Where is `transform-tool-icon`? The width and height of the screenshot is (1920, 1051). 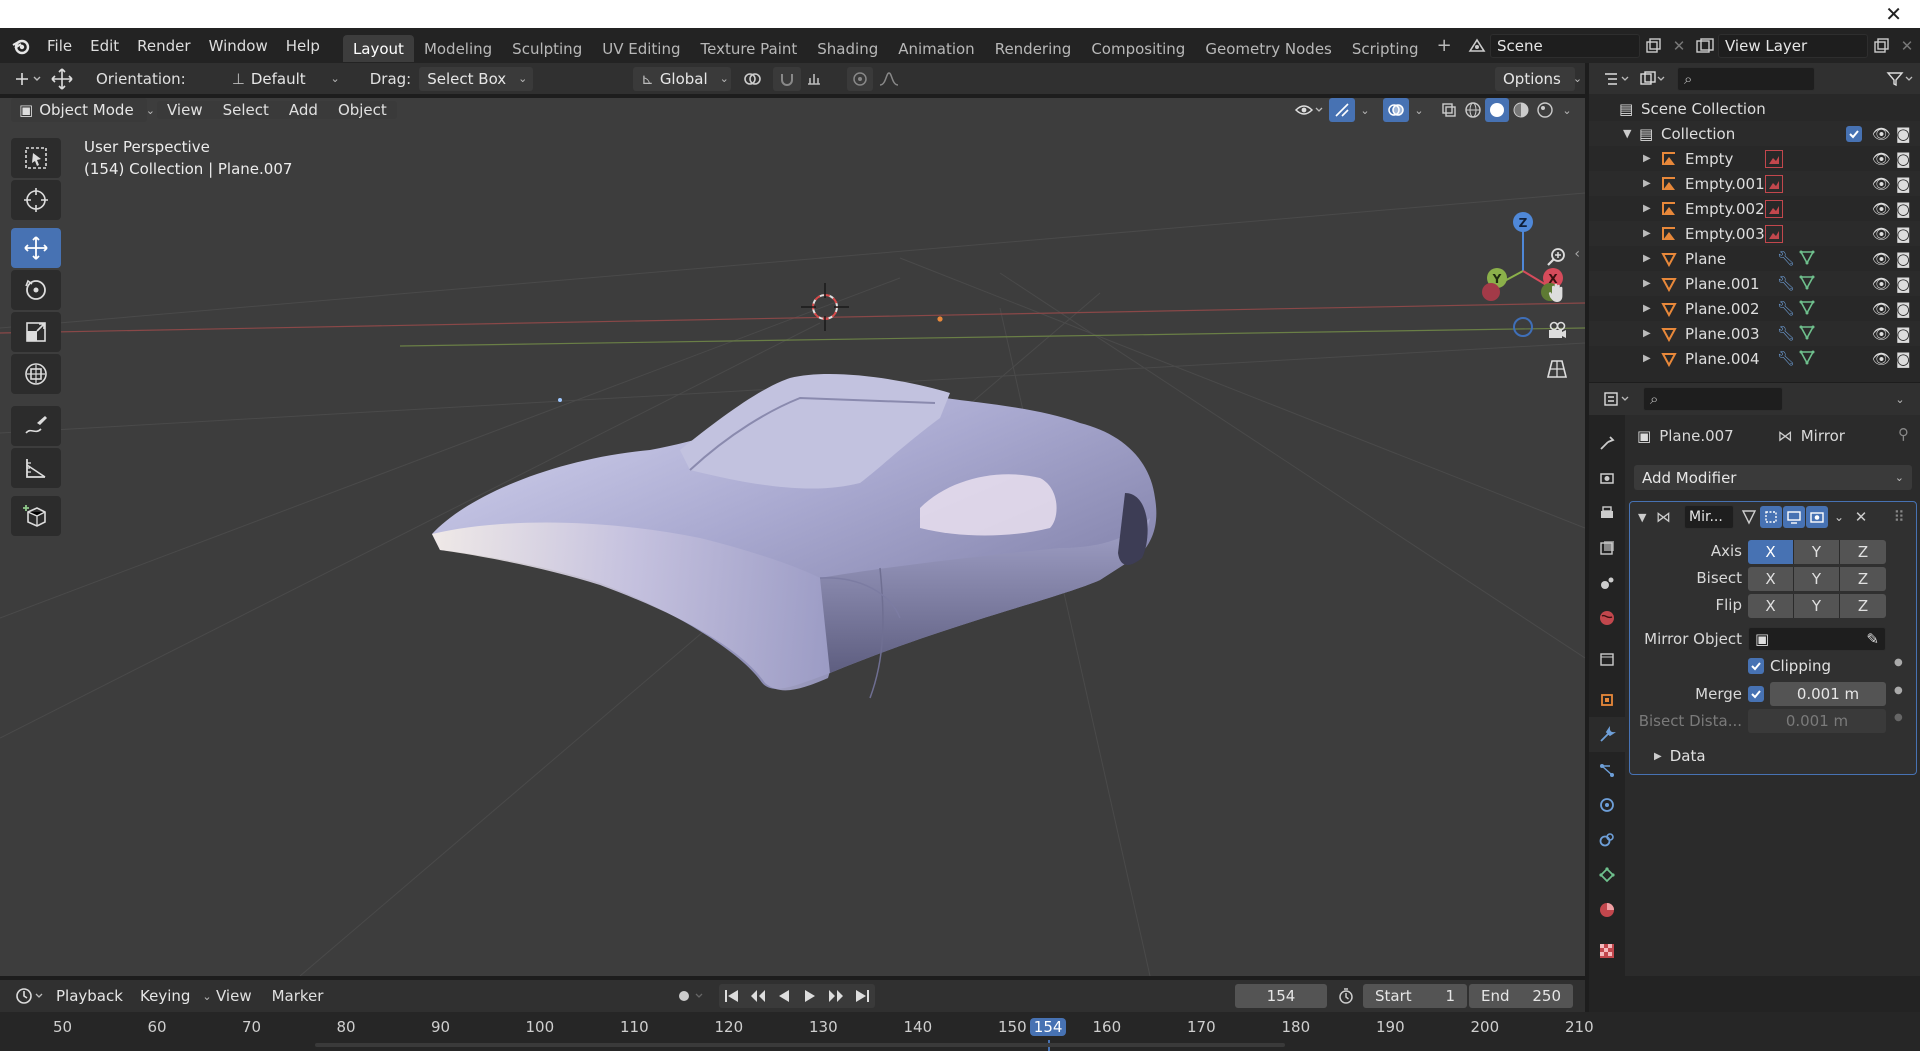
transform-tool-icon is located at coordinates (36, 374).